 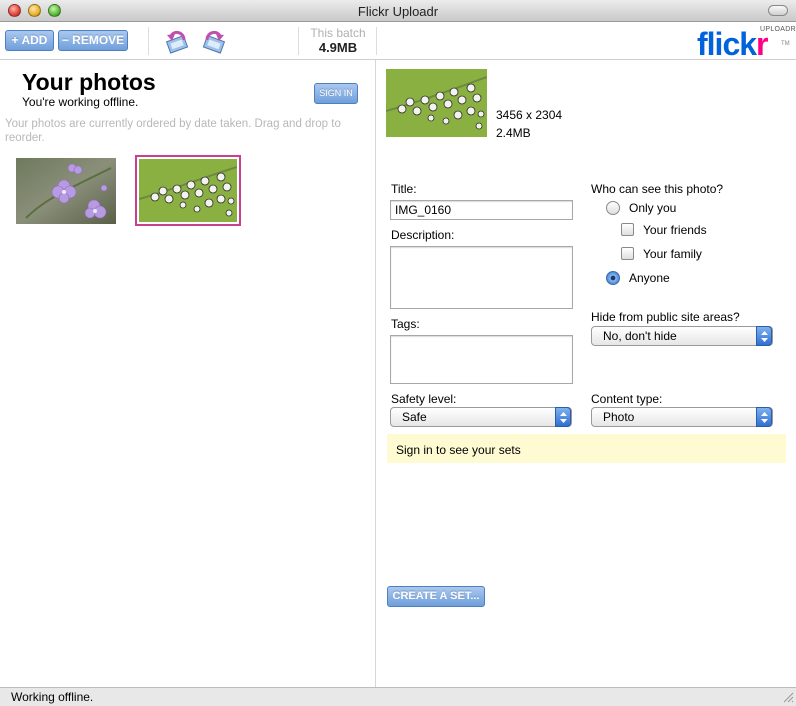 What do you see at coordinates (657, 189) in the screenshot?
I see `privacy-label: Who can see this photo?` at bounding box center [657, 189].